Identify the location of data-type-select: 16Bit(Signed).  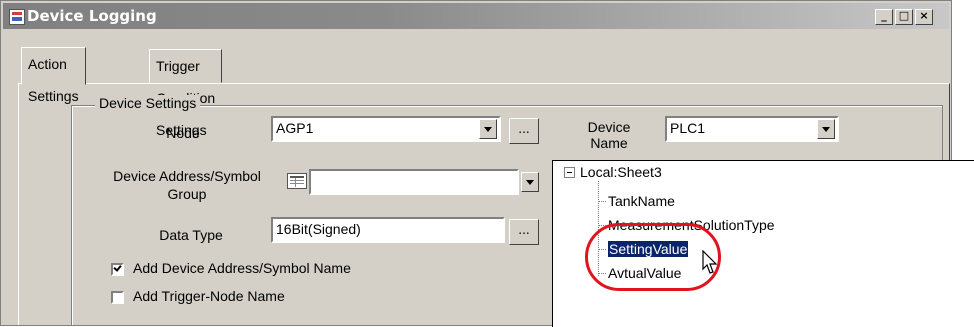
(388, 230).